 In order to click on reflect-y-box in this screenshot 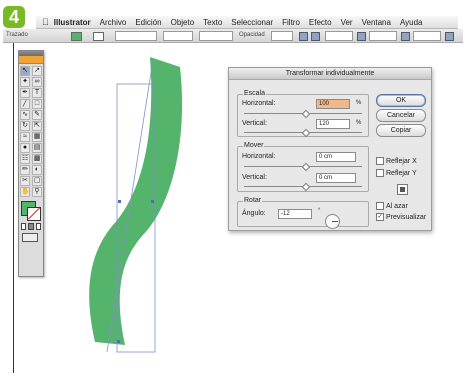, I will do `click(380, 173)`.